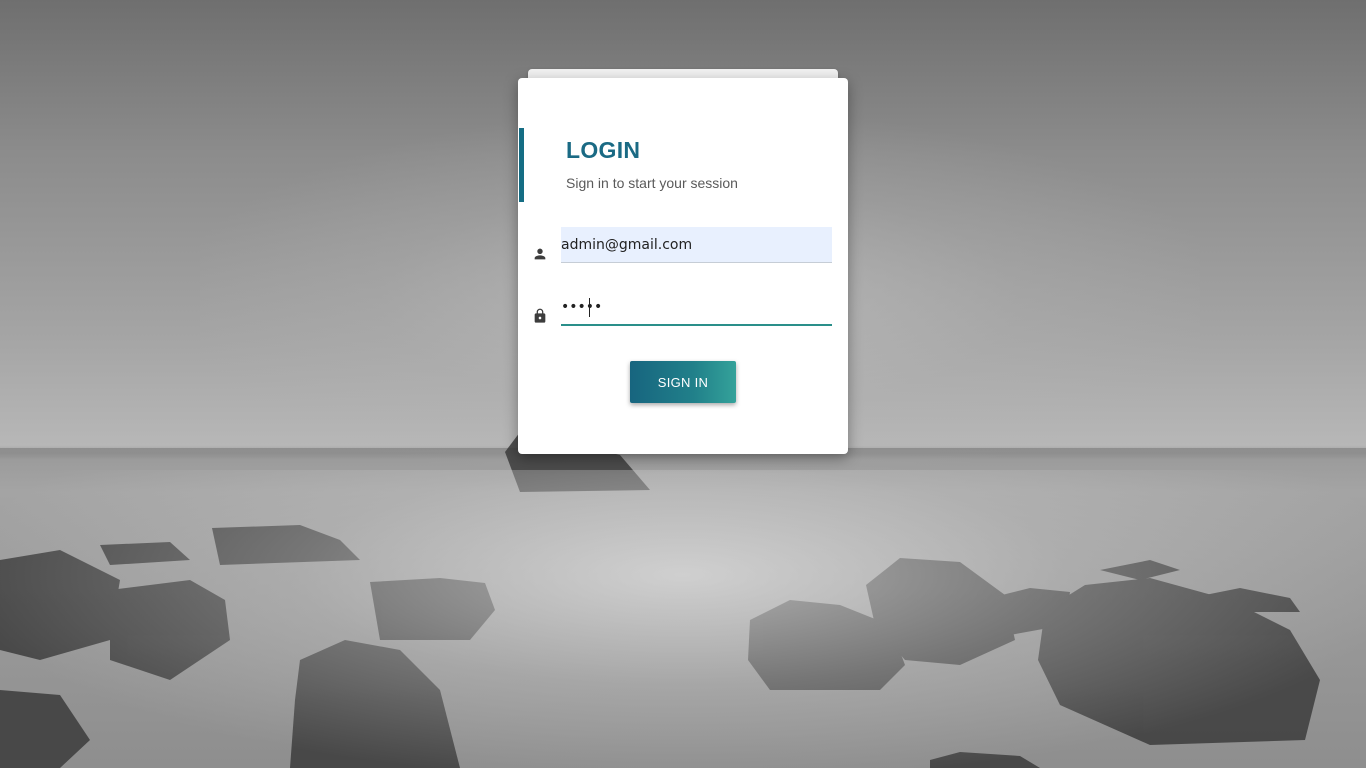 The width and height of the screenshot is (1366, 768). What do you see at coordinates (521, 165) in the screenshot?
I see `title-accent-bar` at bounding box center [521, 165].